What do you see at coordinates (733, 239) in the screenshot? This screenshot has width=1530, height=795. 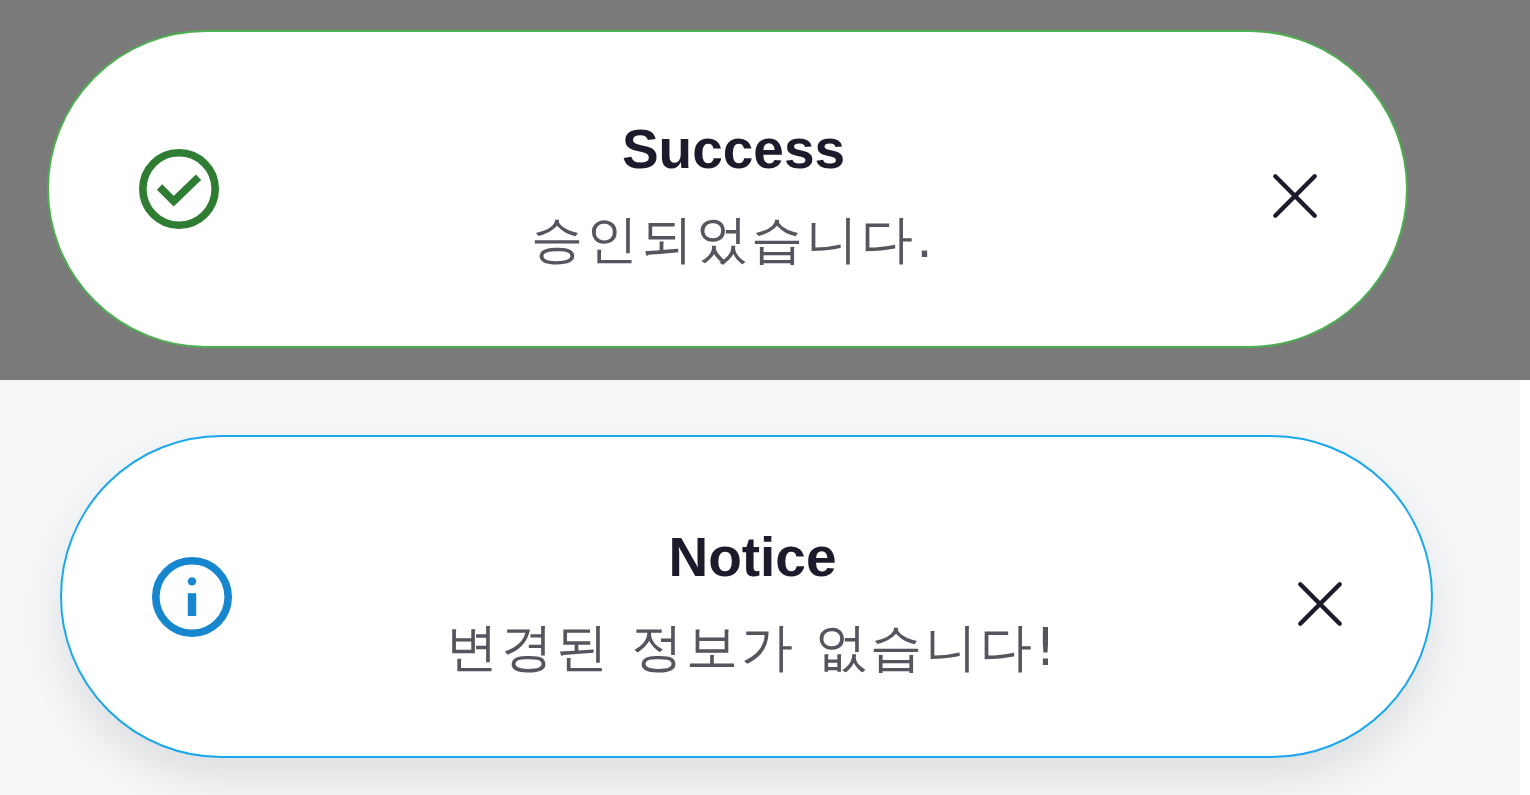 I see `toast-message: 승인되었습니다.` at bounding box center [733, 239].